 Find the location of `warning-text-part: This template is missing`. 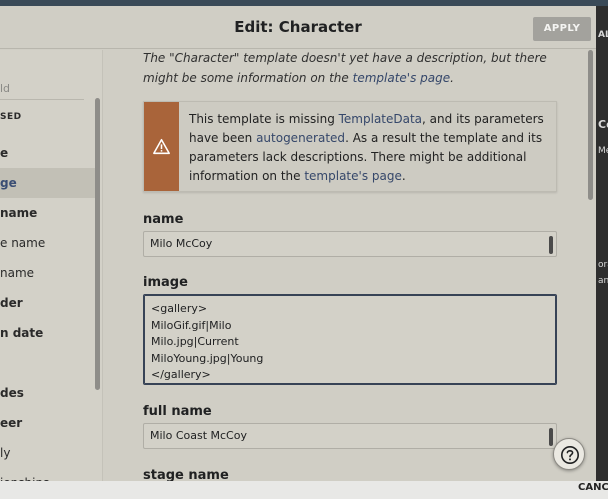

warning-text-part: This template is missing is located at coordinates (264, 119).